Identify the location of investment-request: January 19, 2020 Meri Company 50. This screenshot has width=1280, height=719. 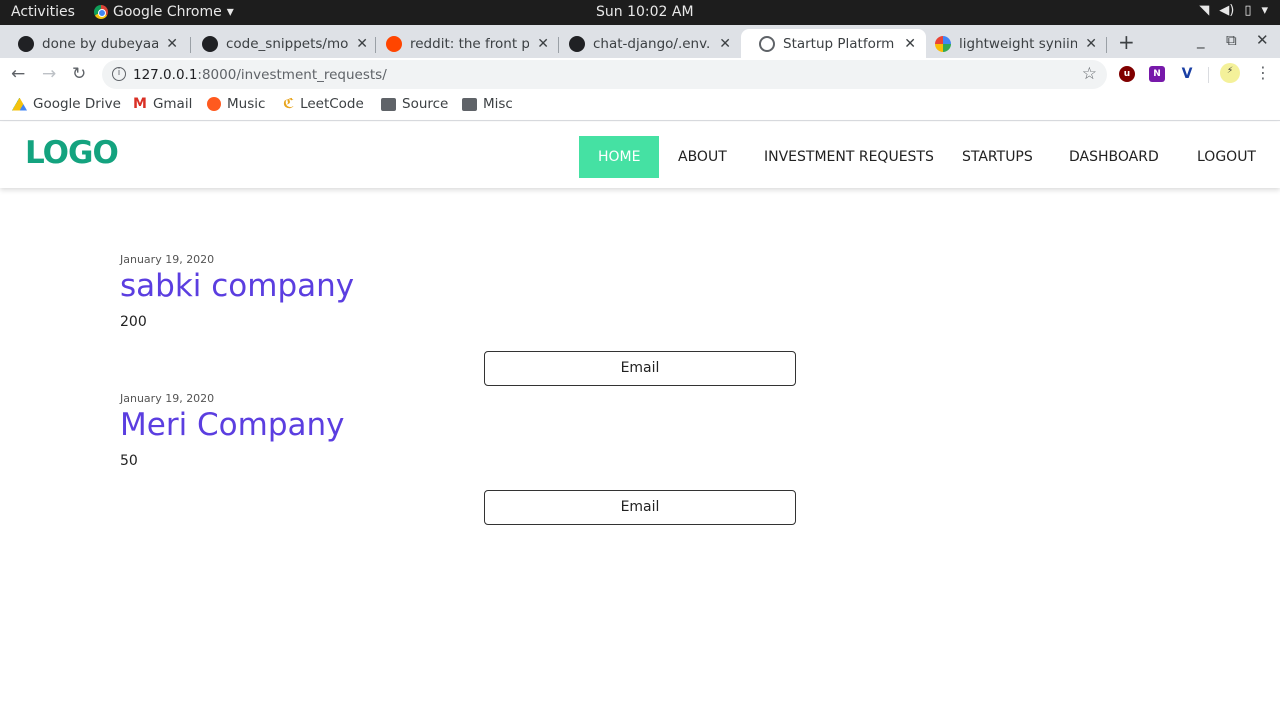
(232, 430).